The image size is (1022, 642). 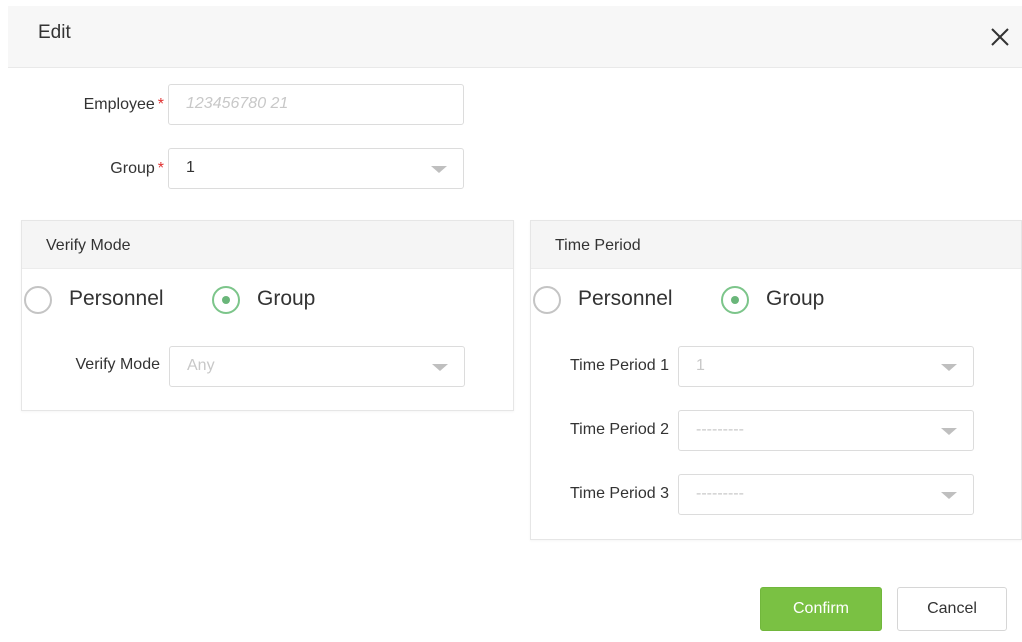 What do you see at coordinates (316, 168) in the screenshot?
I see `group-select: 1` at bounding box center [316, 168].